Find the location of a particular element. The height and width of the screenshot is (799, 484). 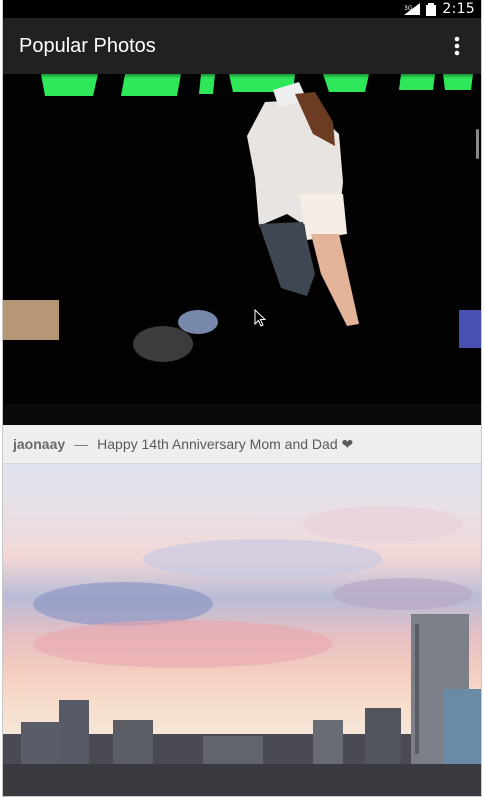

battery-icon is located at coordinates (431, 9).